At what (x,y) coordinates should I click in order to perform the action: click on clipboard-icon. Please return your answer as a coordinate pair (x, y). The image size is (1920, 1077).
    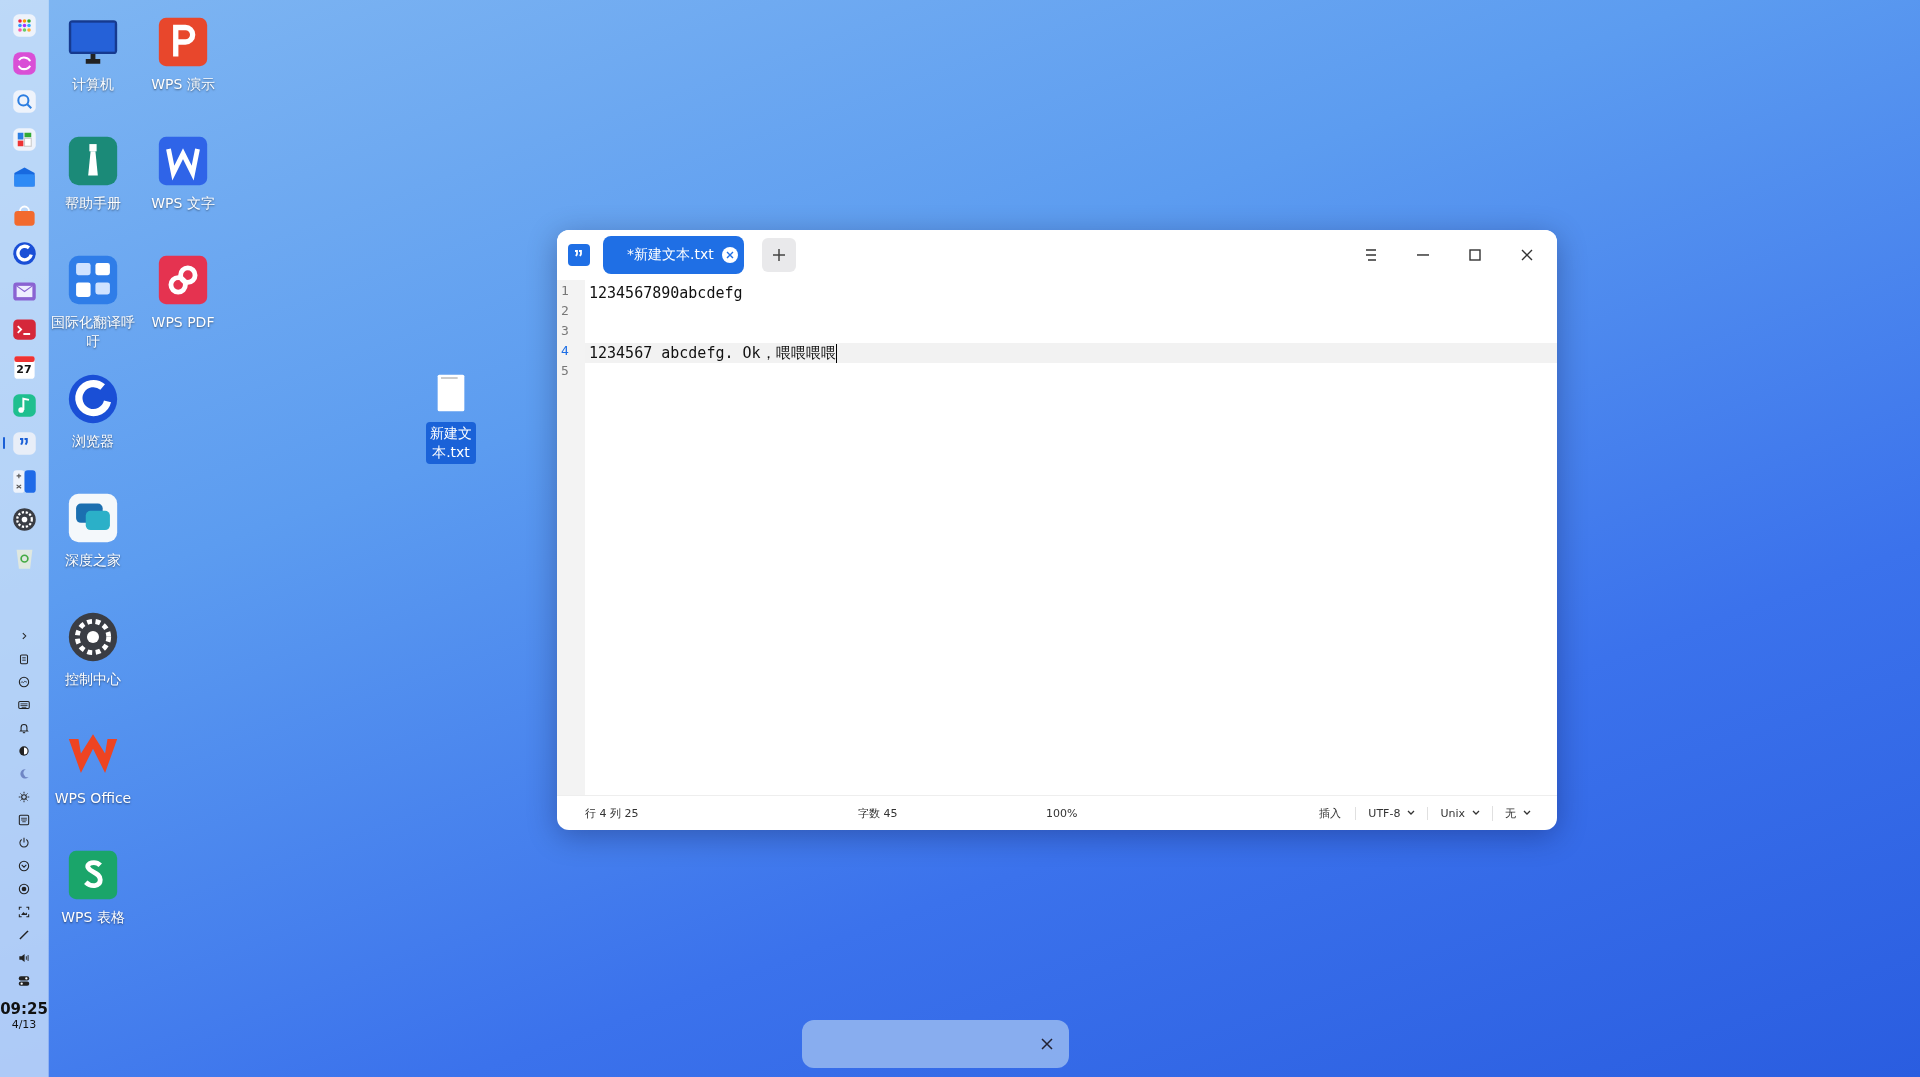
    Looking at the image, I should click on (24, 659).